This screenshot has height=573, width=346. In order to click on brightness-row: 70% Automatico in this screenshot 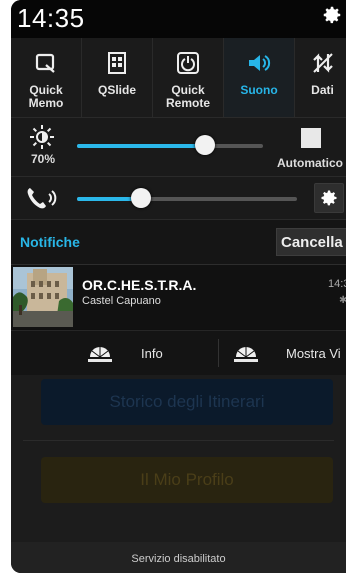, I will do `click(178, 147)`.